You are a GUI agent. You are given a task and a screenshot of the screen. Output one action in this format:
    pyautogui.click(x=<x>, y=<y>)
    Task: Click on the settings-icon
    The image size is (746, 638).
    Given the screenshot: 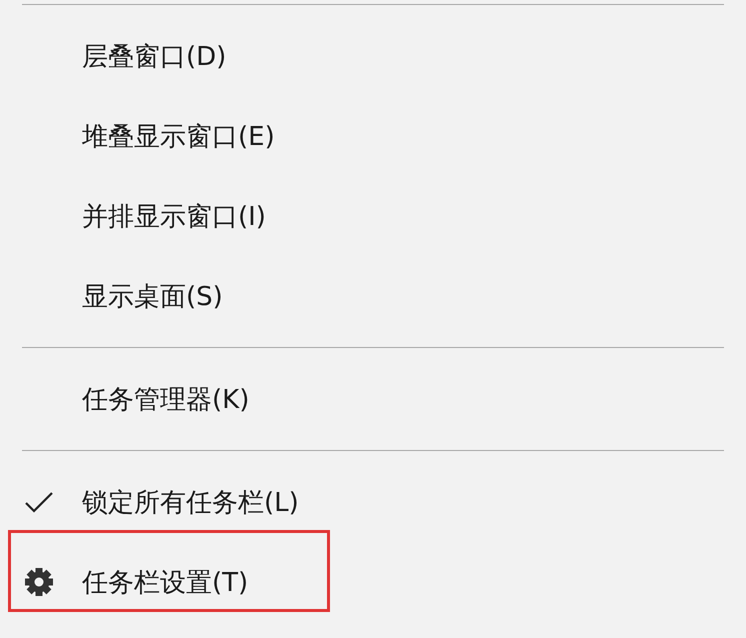 What is the action you would take?
    pyautogui.click(x=39, y=582)
    